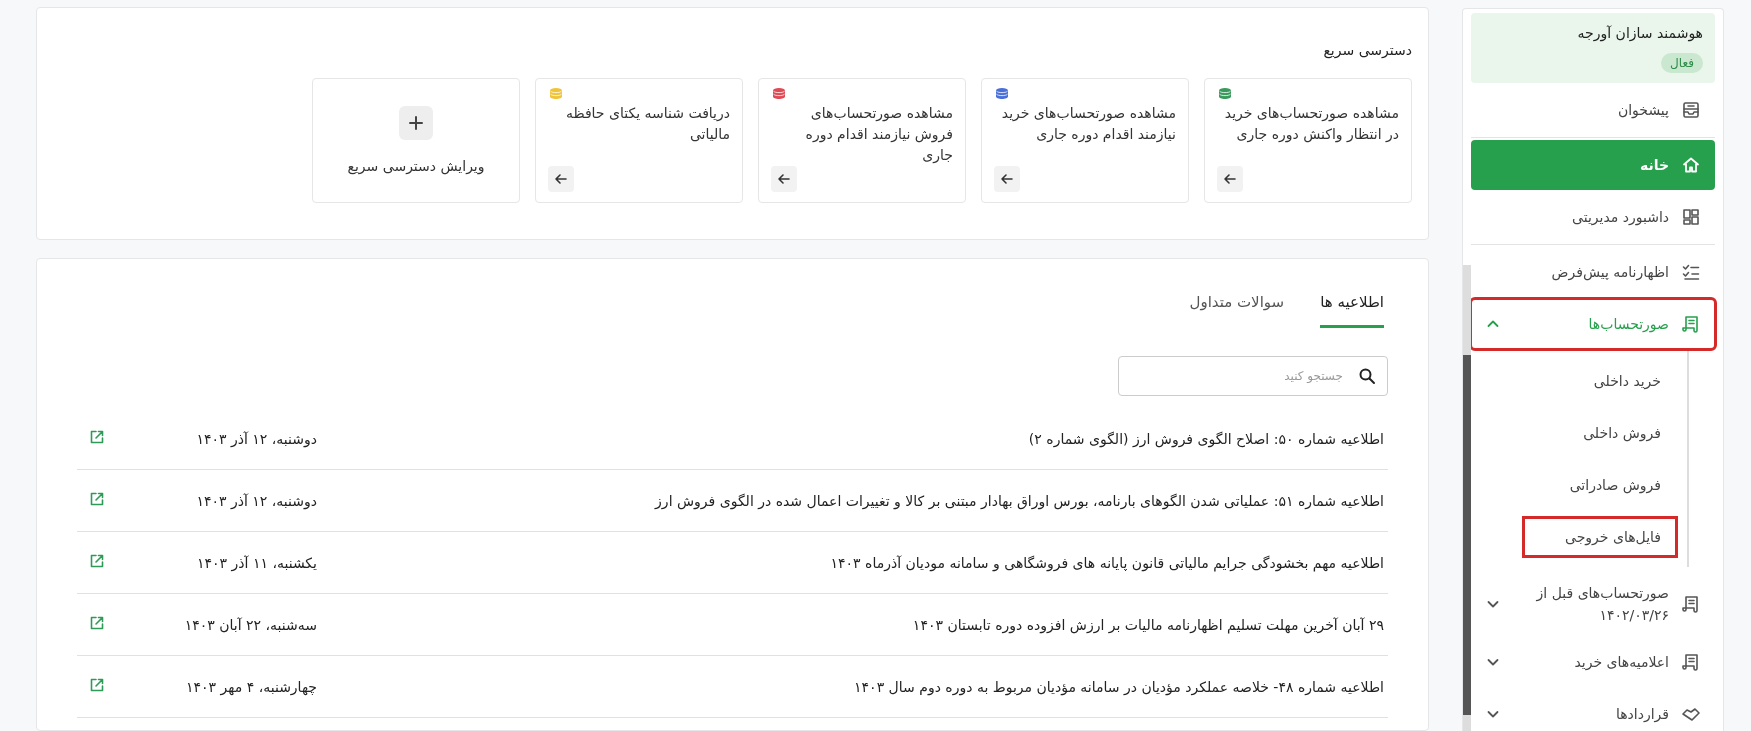 This screenshot has height=731, width=1751. Describe the element at coordinates (647, 124) in the screenshot. I see `card-title: دریافت شناسه یکتای حافظه مالیاتی` at that location.